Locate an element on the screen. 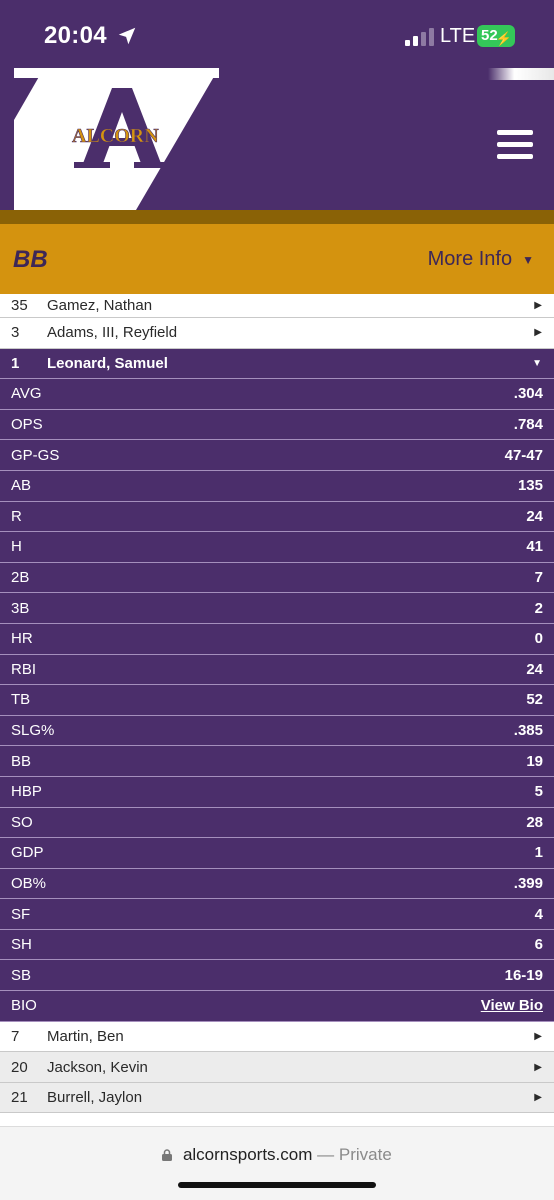  player-row: 21 Burrell, Jaylon ▶ is located at coordinates (277, 1098).